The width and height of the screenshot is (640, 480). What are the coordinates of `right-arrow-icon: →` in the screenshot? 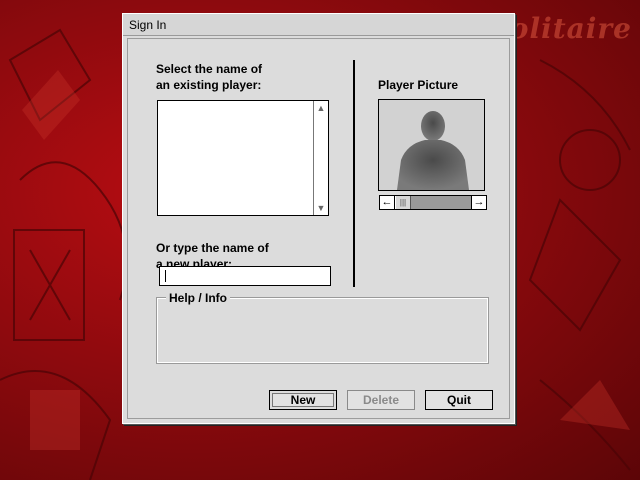 It's located at (478, 202).